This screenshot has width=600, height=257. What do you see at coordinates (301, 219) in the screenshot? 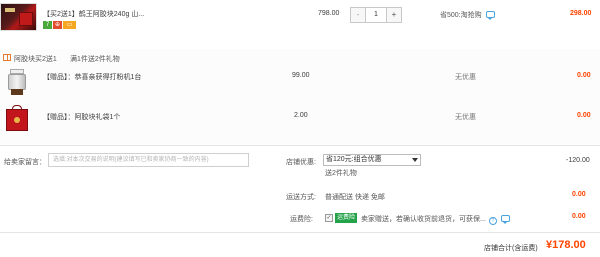
I see `insurance-label: 运费险:` at bounding box center [301, 219].